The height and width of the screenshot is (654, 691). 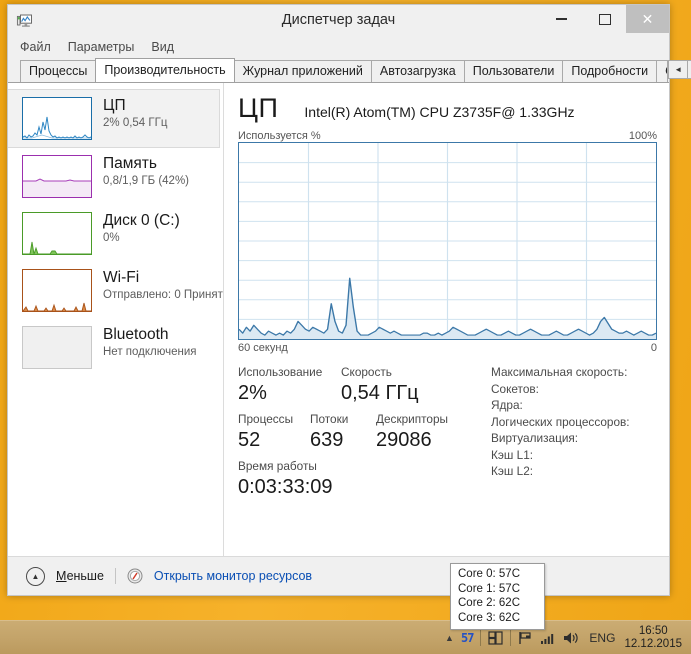 I want to click on chevron-up-icon: ▲, so click(x=35, y=576).